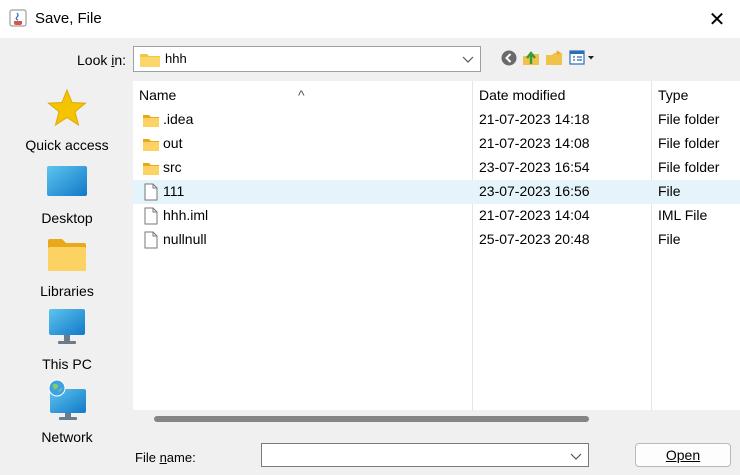  I want to click on network-icon, so click(67, 399).